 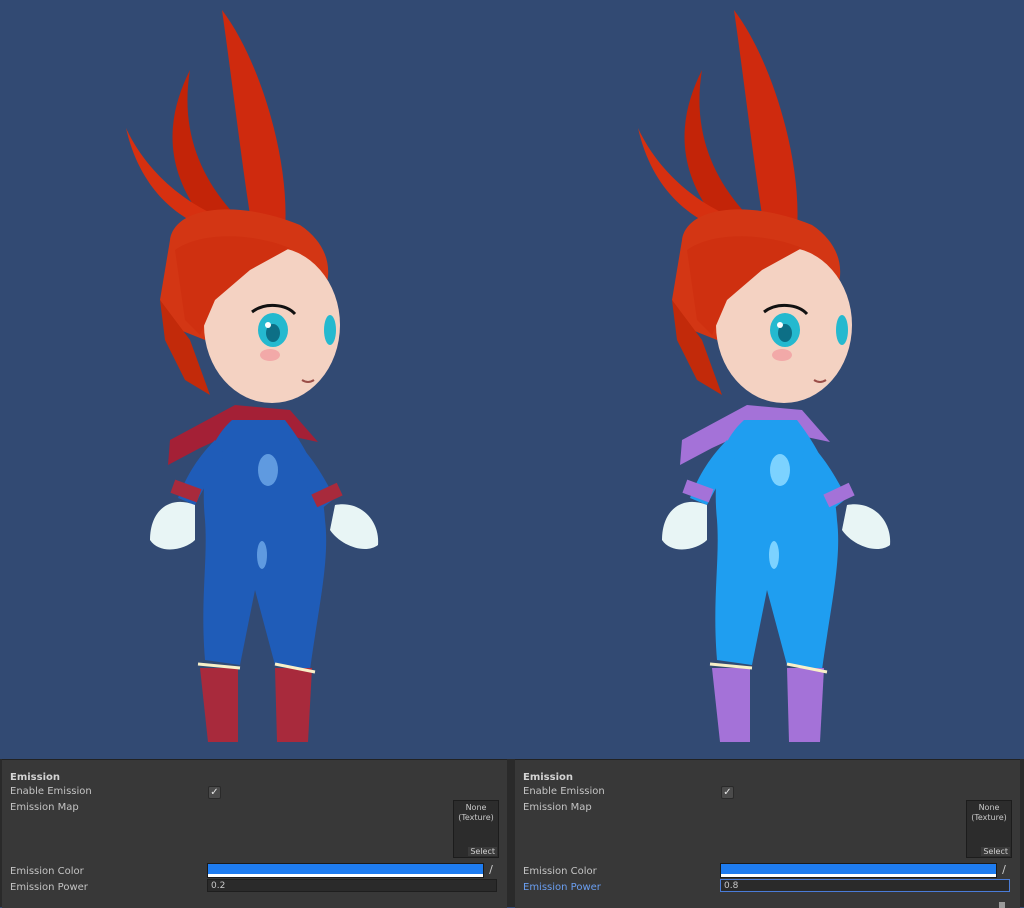 What do you see at coordinates (511, 833) in the screenshot?
I see `inspector-divider` at bounding box center [511, 833].